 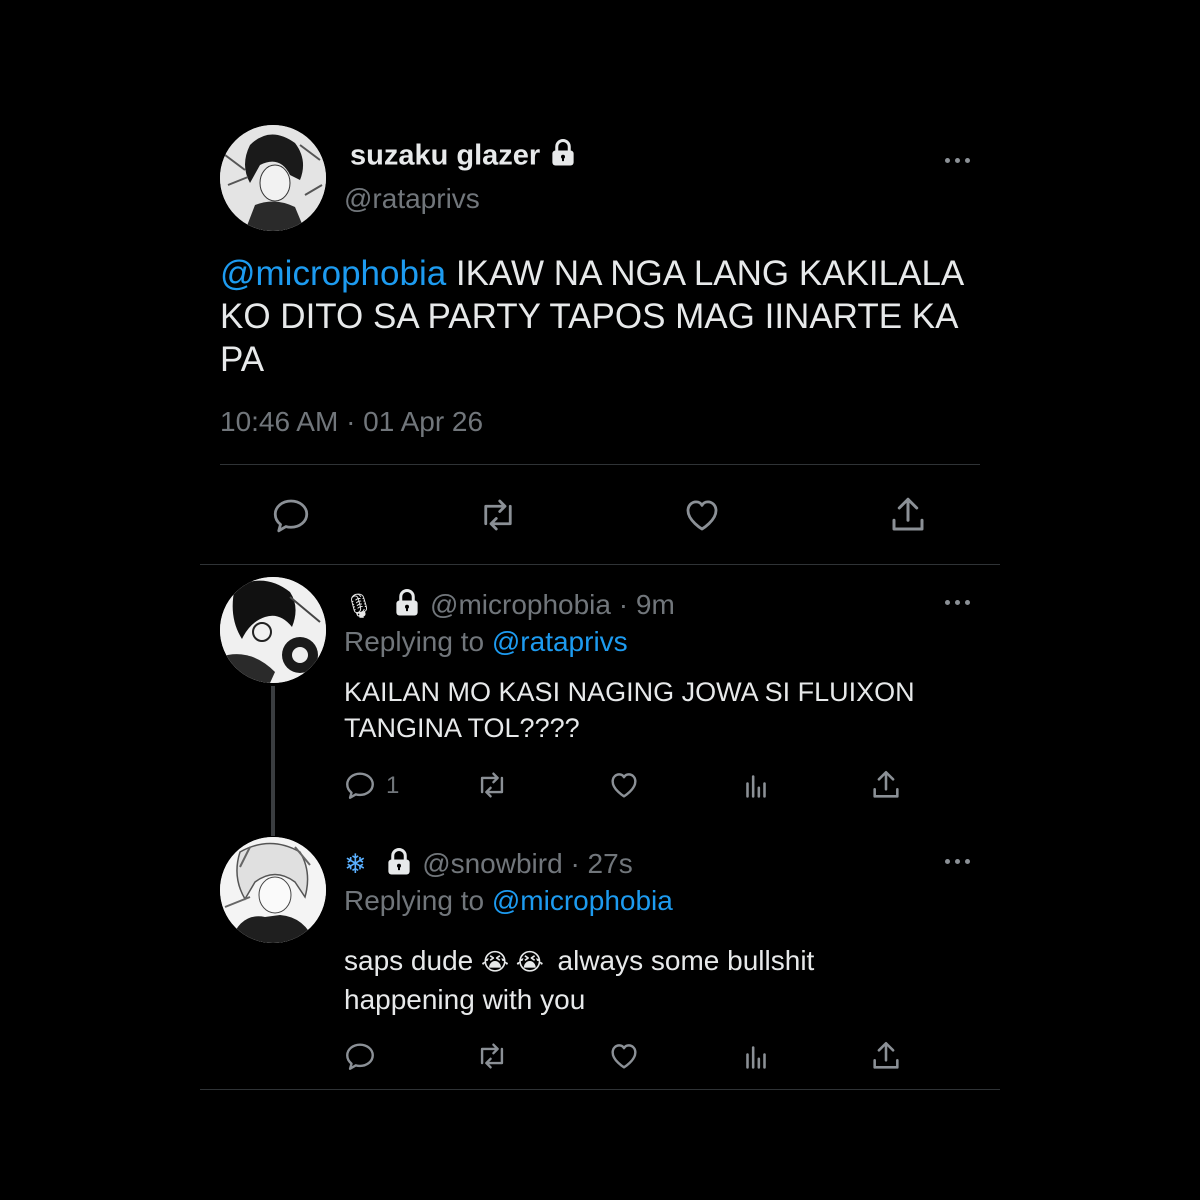 What do you see at coordinates (273, 761) in the screenshot?
I see `thread-line` at bounding box center [273, 761].